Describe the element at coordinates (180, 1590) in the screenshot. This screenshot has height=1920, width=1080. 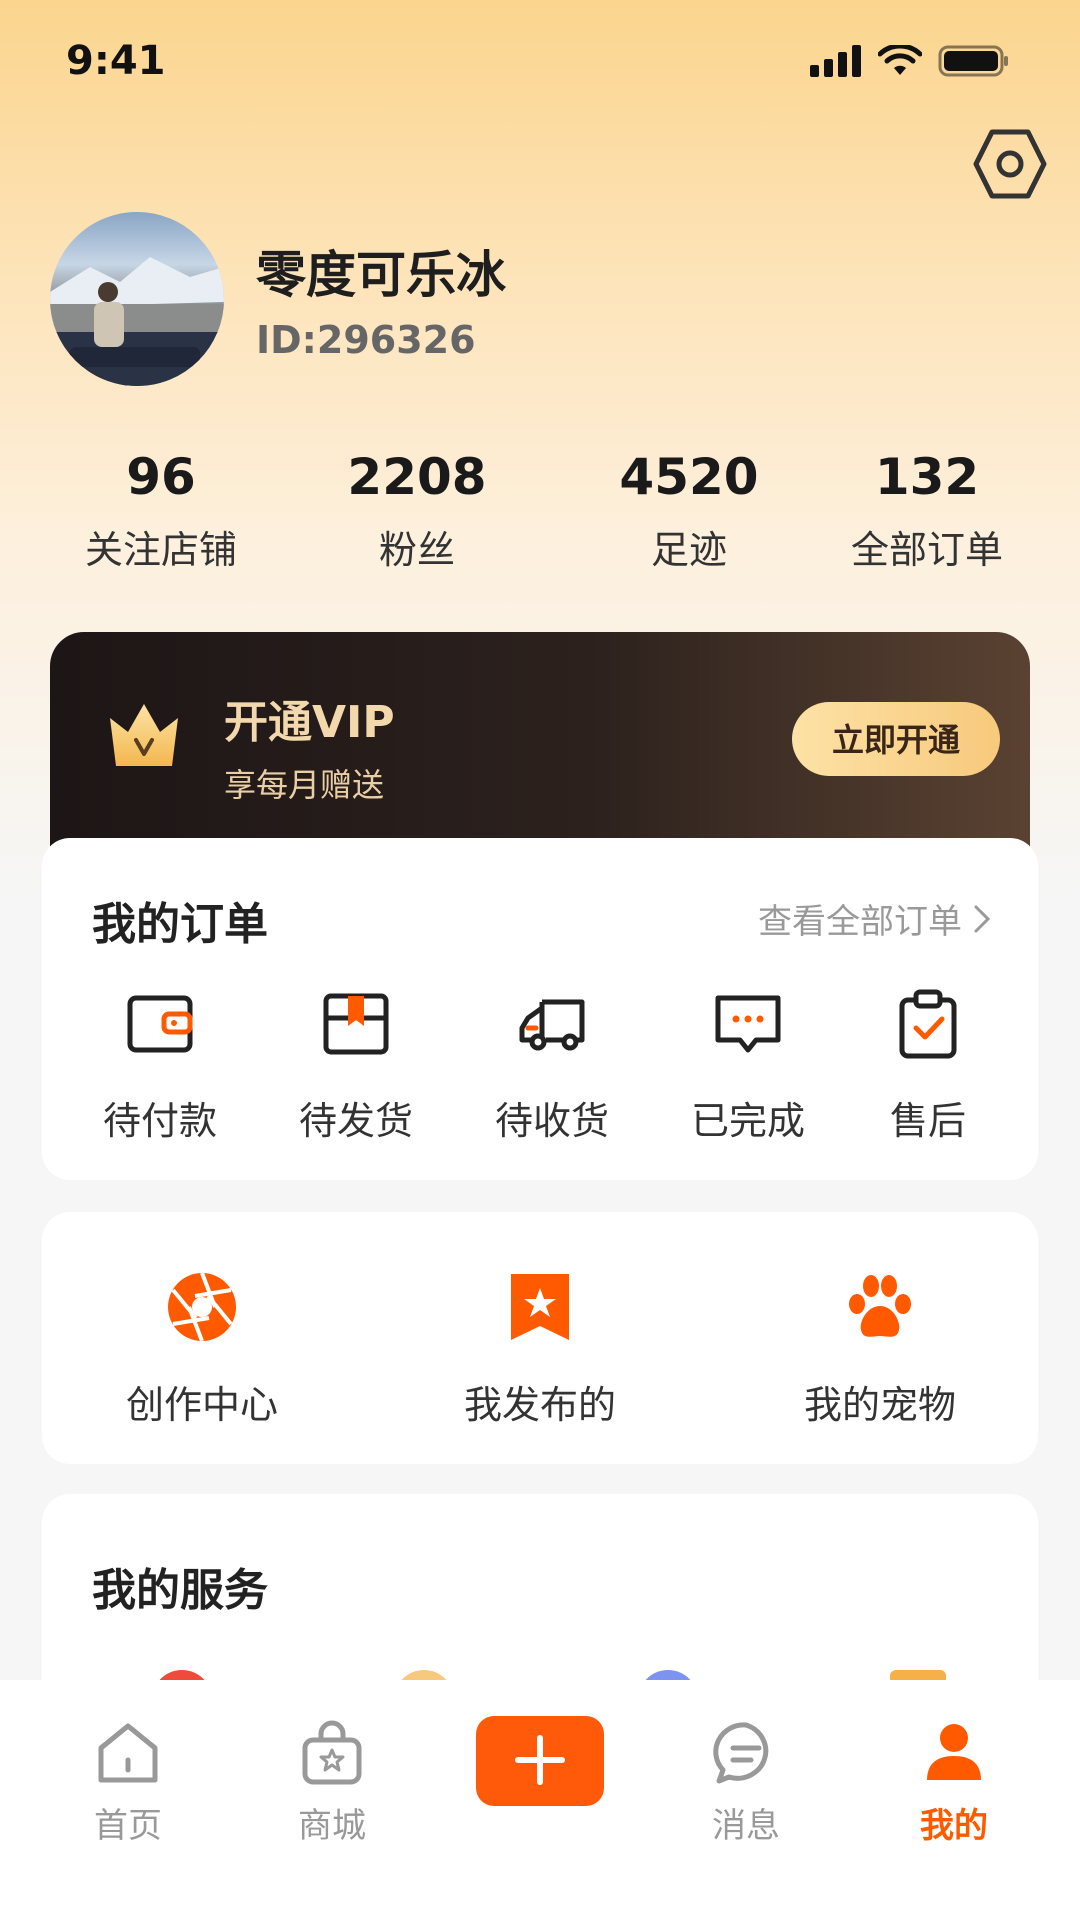
I see `services-title: 我的服务` at that location.